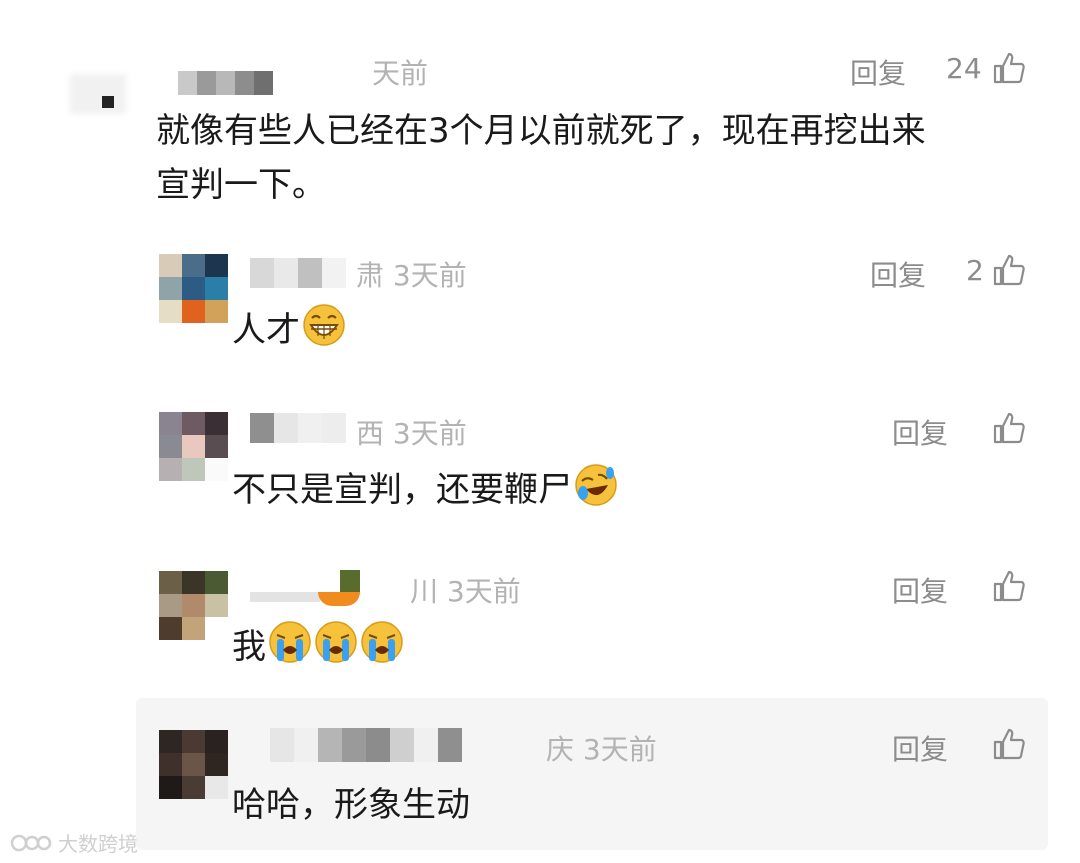  I want to click on watermark-text: 大数跨境, so click(98, 844).